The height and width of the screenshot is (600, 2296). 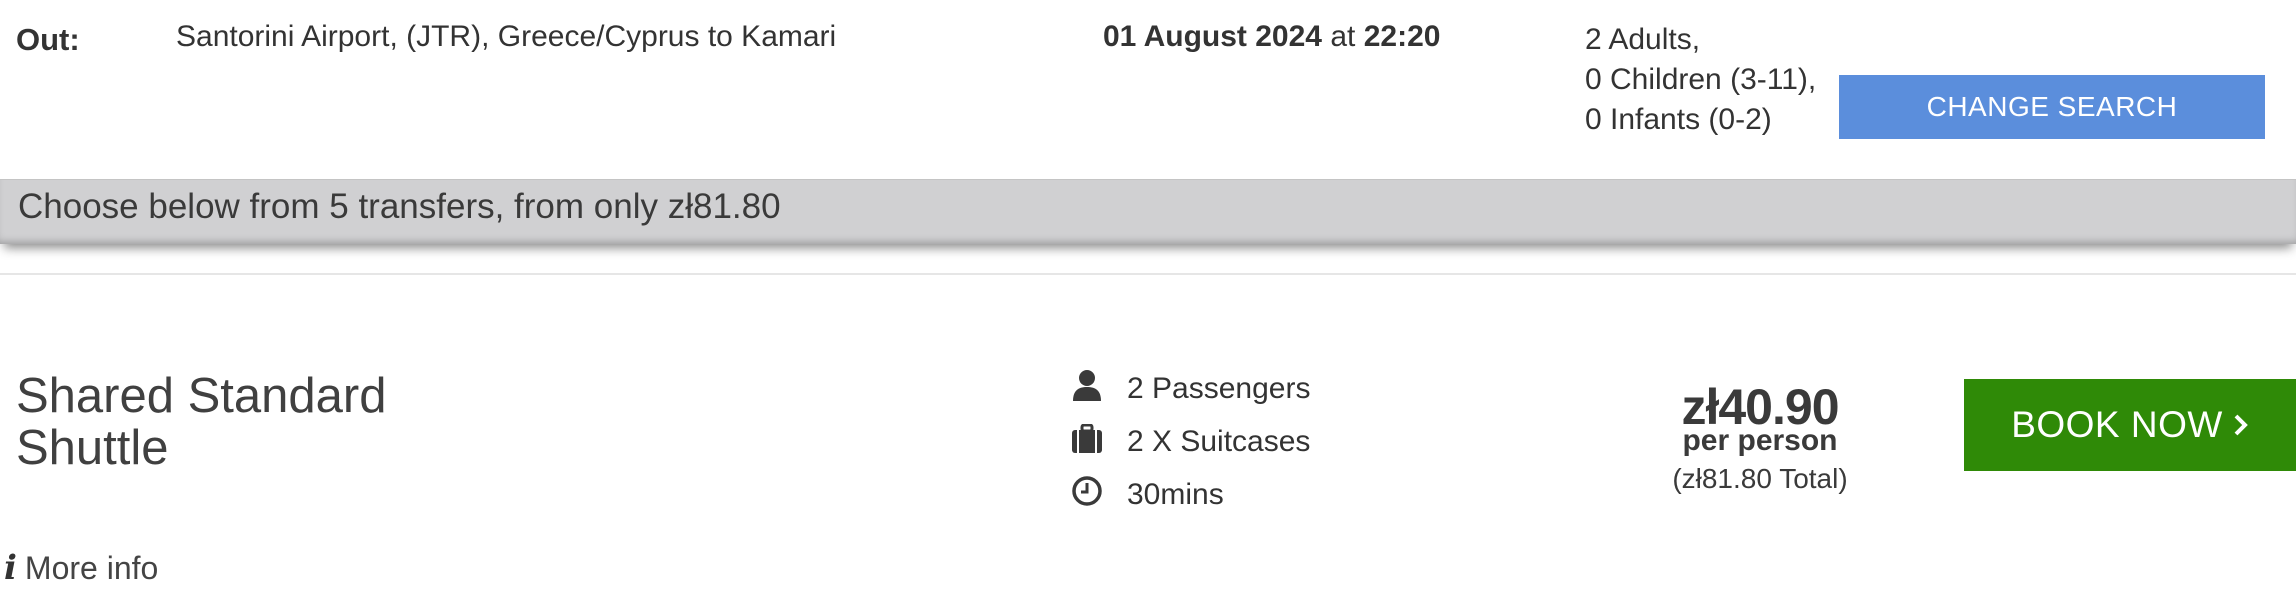 What do you see at coordinates (48, 39) in the screenshot?
I see `direction-label: Out:` at bounding box center [48, 39].